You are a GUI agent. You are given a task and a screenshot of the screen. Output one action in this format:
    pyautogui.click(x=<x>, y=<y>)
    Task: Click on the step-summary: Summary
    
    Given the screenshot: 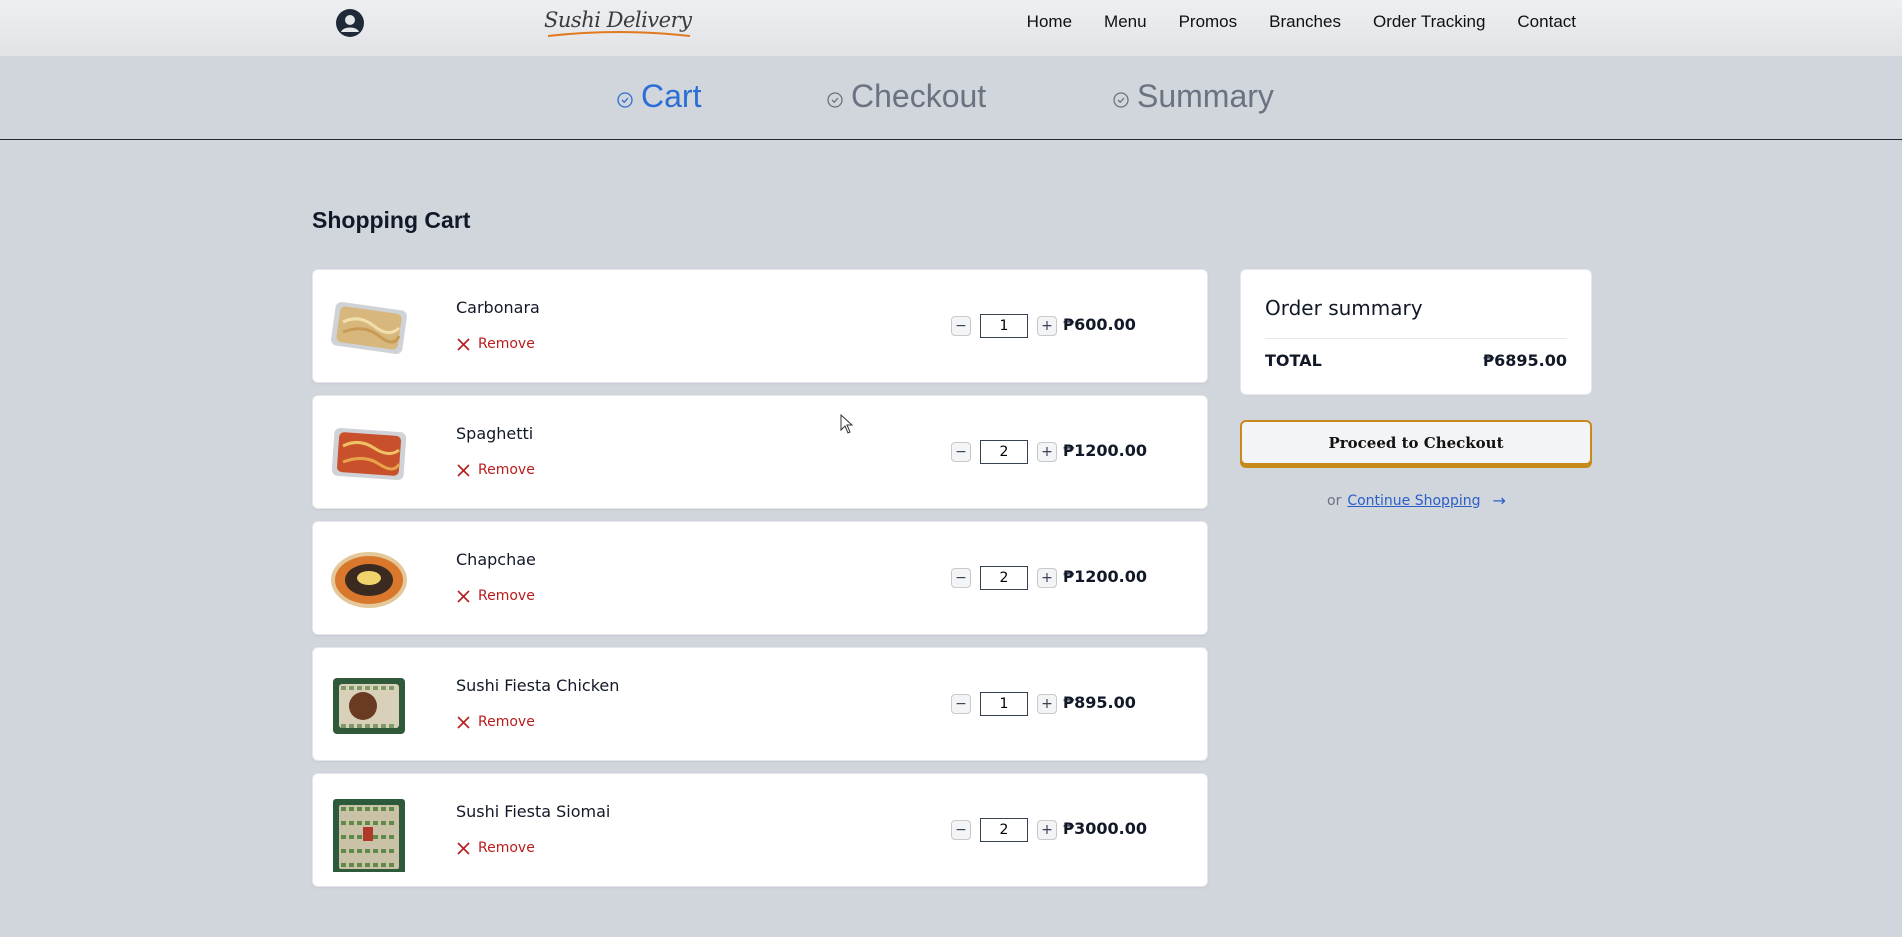 What is the action you would take?
    pyautogui.click(x=1193, y=96)
    